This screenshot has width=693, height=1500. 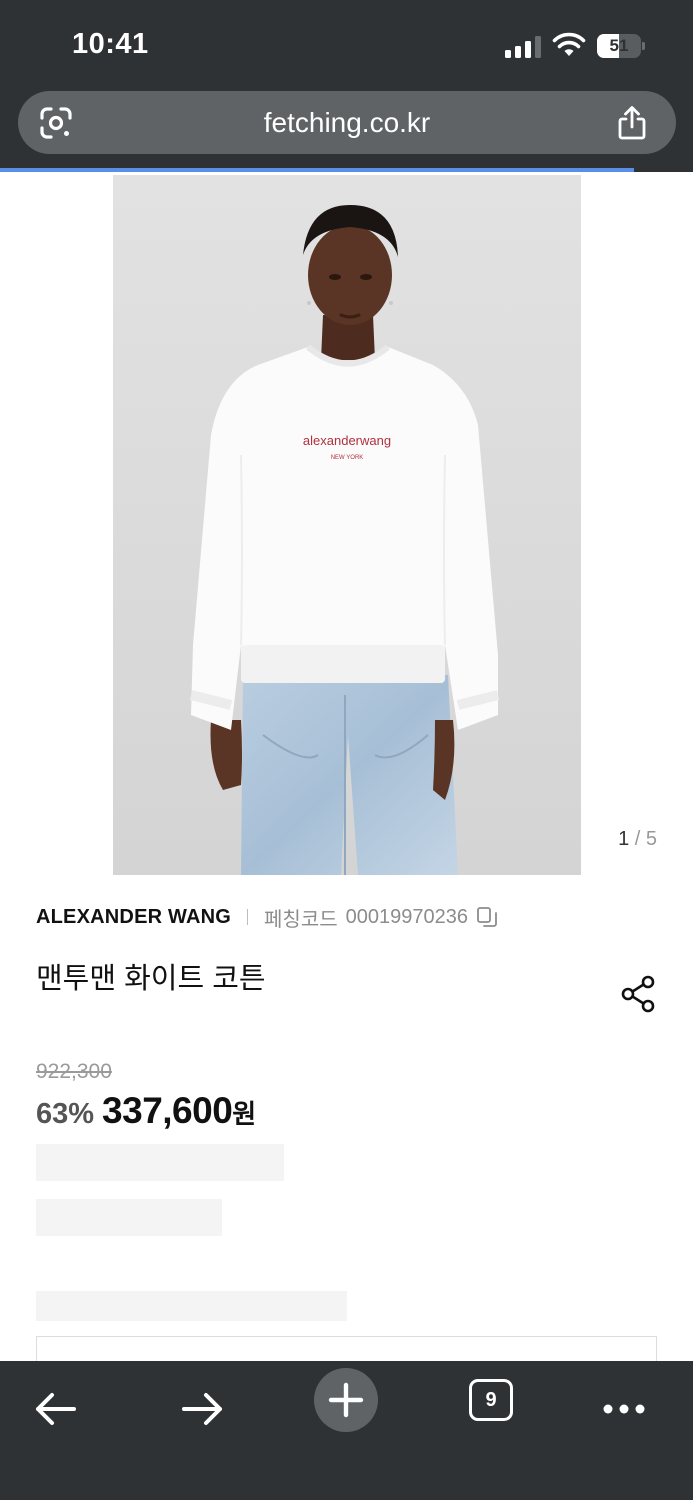 I want to click on url-text: fetching.co.kr, so click(x=347, y=122).